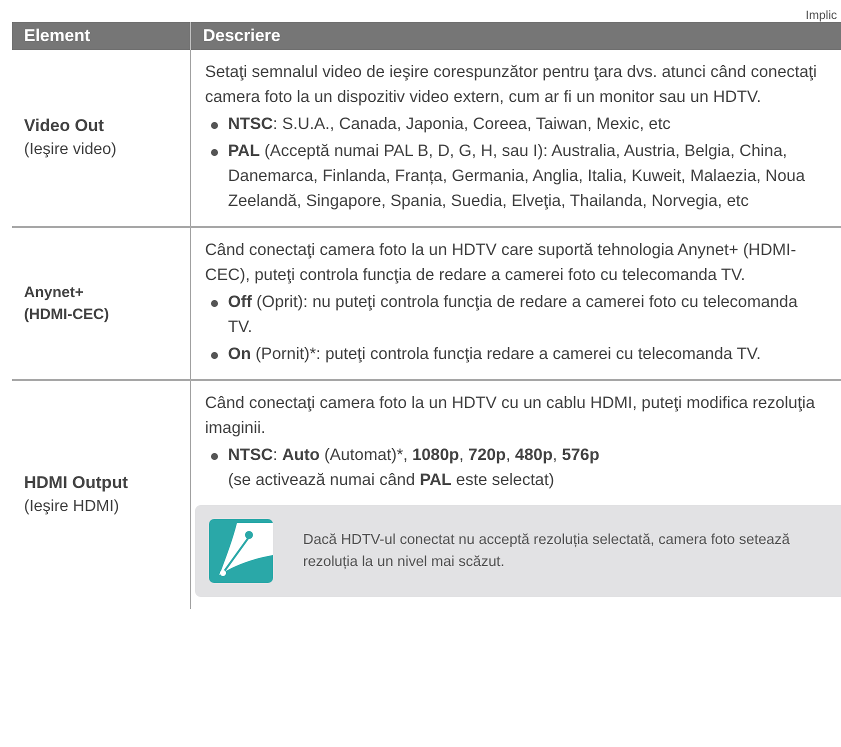 The image size is (841, 747). I want to click on column-header: Element, so click(57, 36).